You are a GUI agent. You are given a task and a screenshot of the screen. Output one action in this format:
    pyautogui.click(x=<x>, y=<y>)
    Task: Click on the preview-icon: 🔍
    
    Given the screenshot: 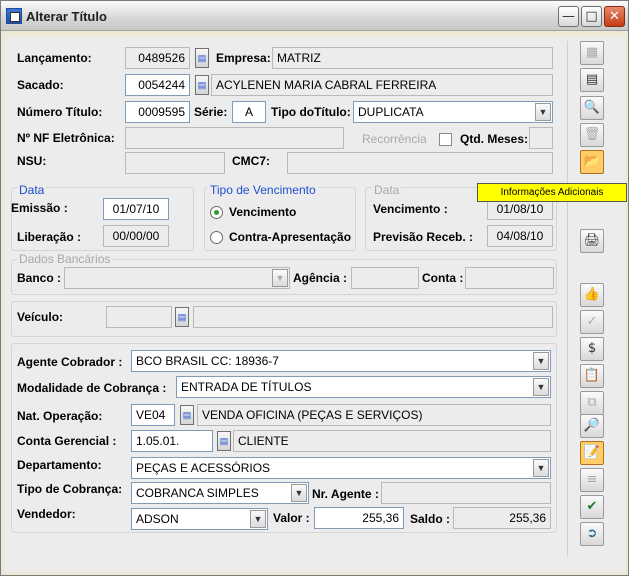 What is the action you would take?
    pyautogui.click(x=592, y=108)
    